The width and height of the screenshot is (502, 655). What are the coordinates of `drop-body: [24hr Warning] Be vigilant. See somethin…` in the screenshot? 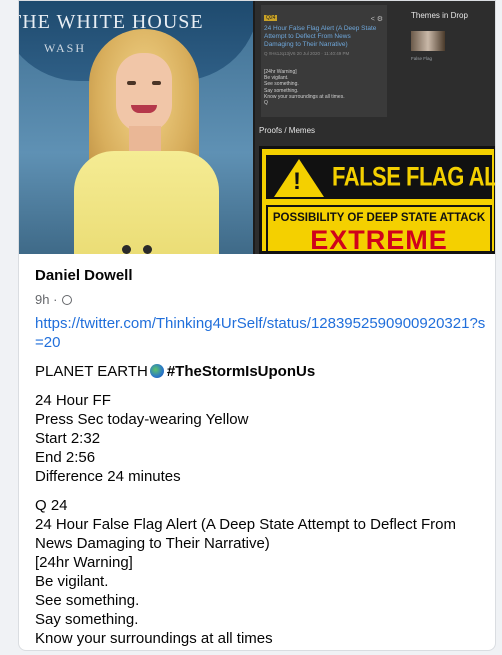 It's located at (304, 88).